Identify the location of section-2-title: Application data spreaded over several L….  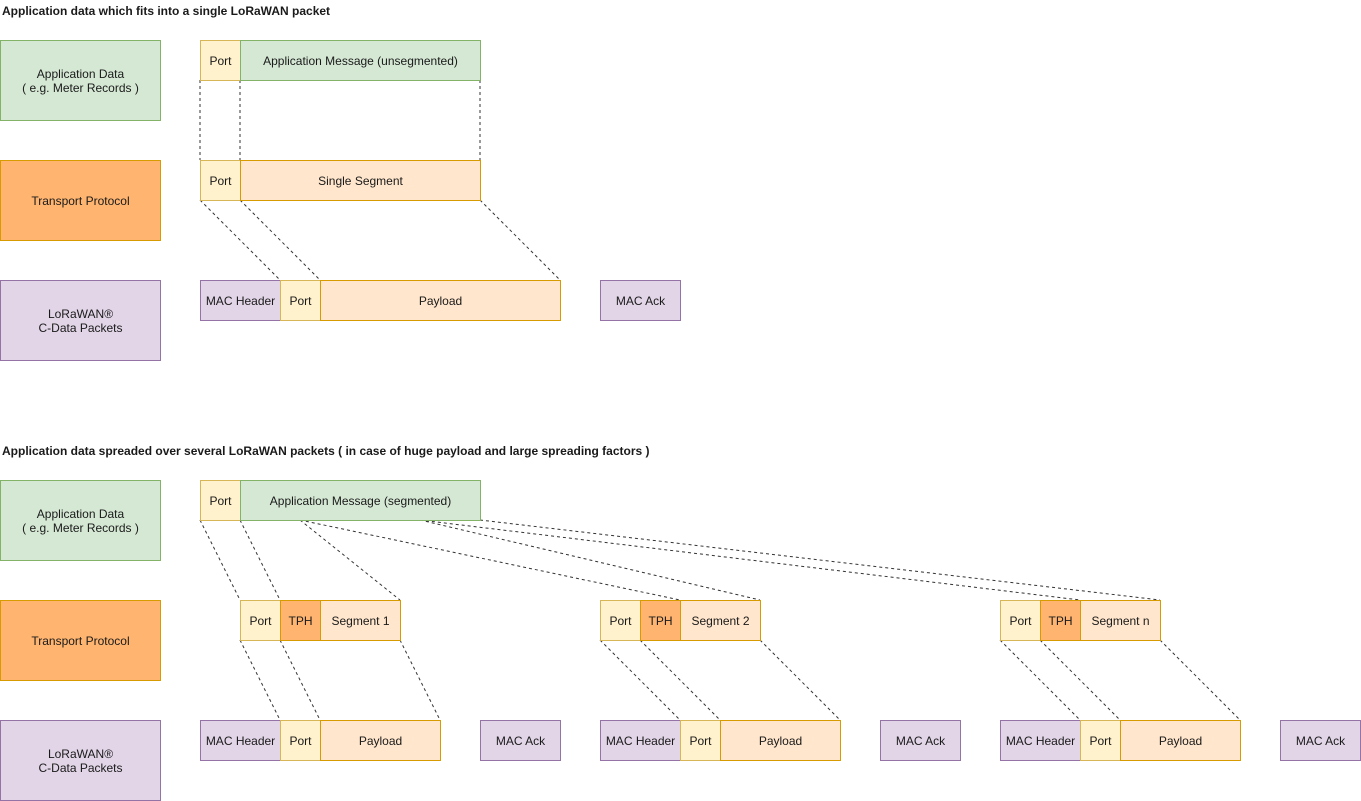
(326, 451).